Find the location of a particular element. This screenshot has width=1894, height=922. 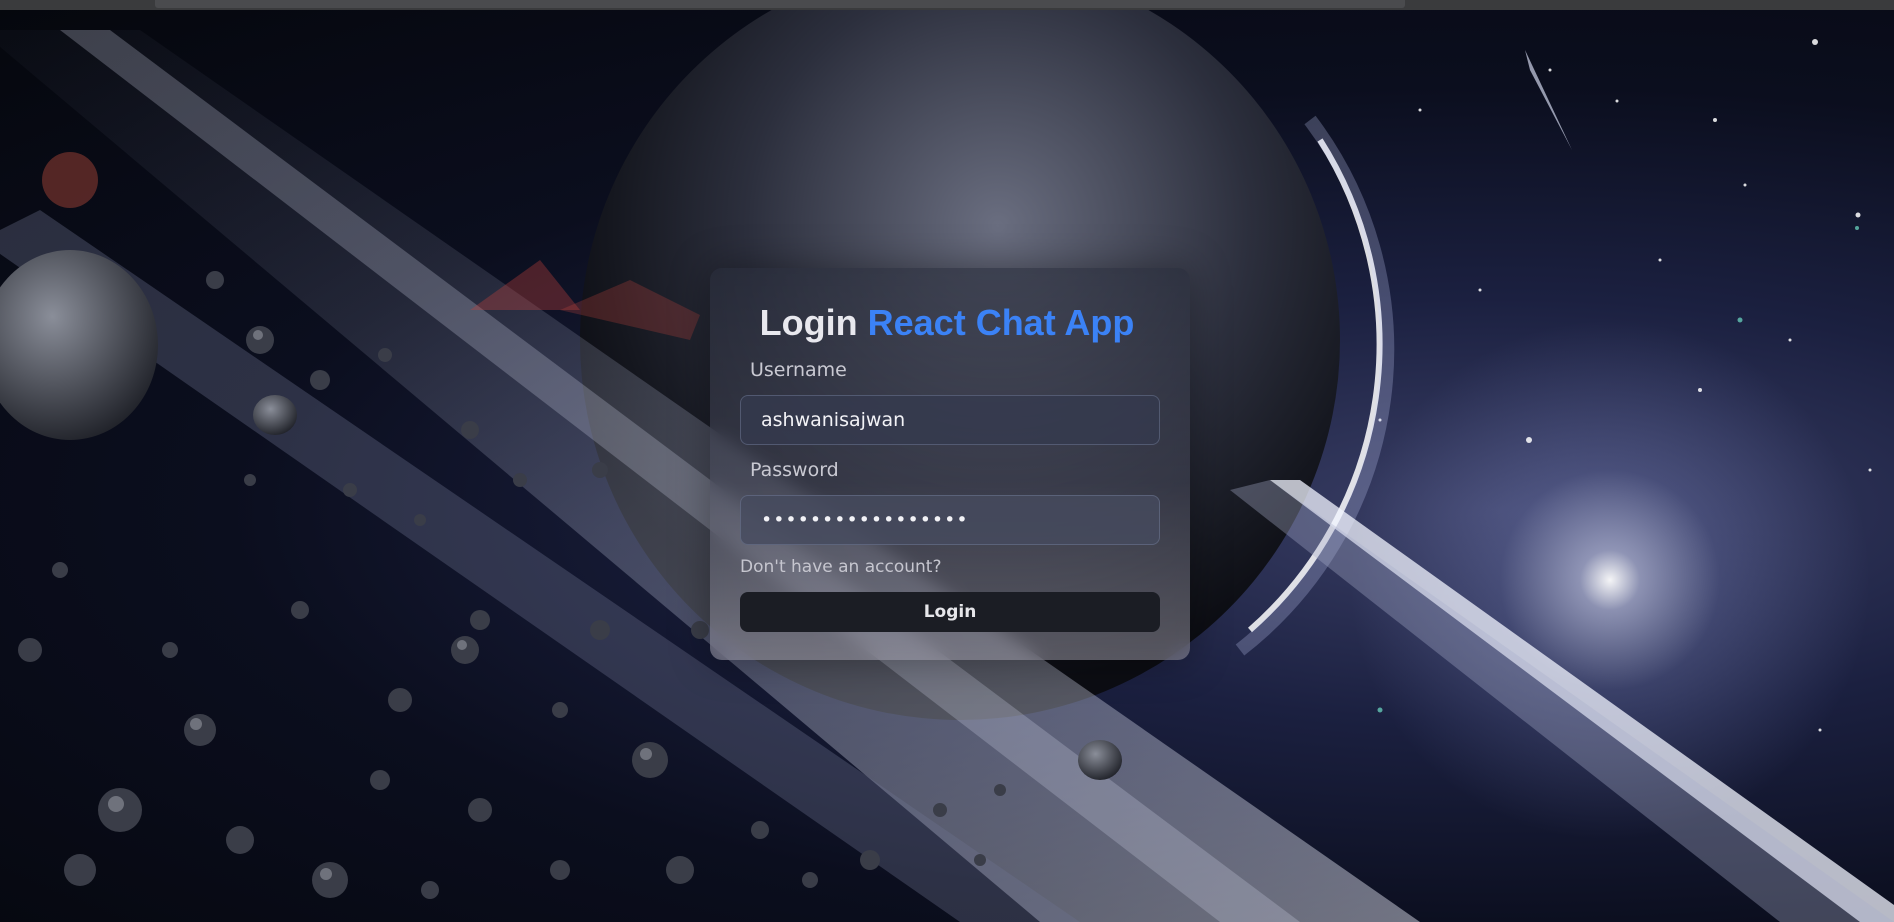

browser-top-strip-inner is located at coordinates (780, 4).